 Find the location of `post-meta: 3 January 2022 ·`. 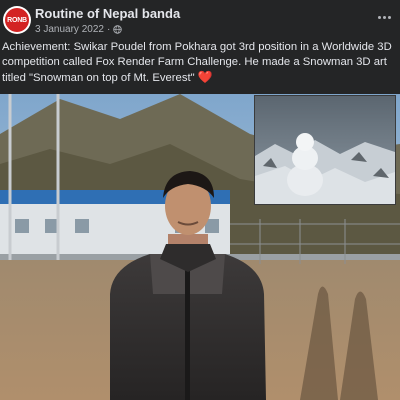

post-meta: 3 January 2022 · is located at coordinates (79, 29).